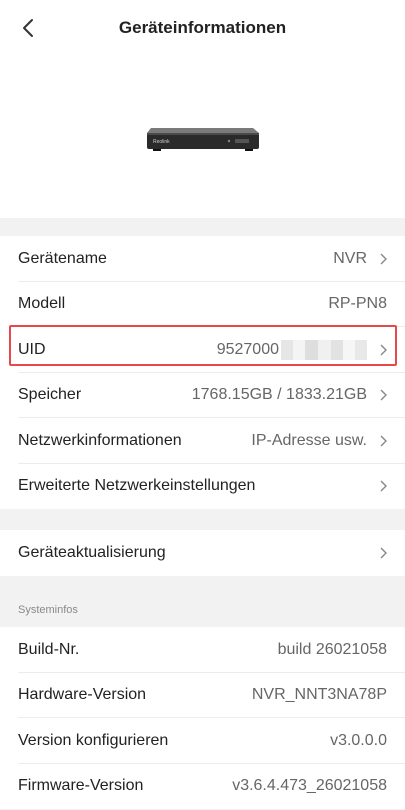 This screenshot has width=405, height=810. Describe the element at coordinates (202, 650) in the screenshot. I see `row-build-number: Build-Nr. build 26021058` at that location.